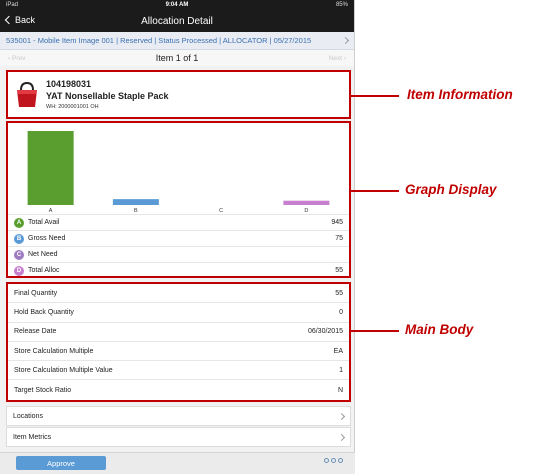 This screenshot has height=474, width=537. I want to click on nav-bar: Back Allocation Detail, so click(177, 21).